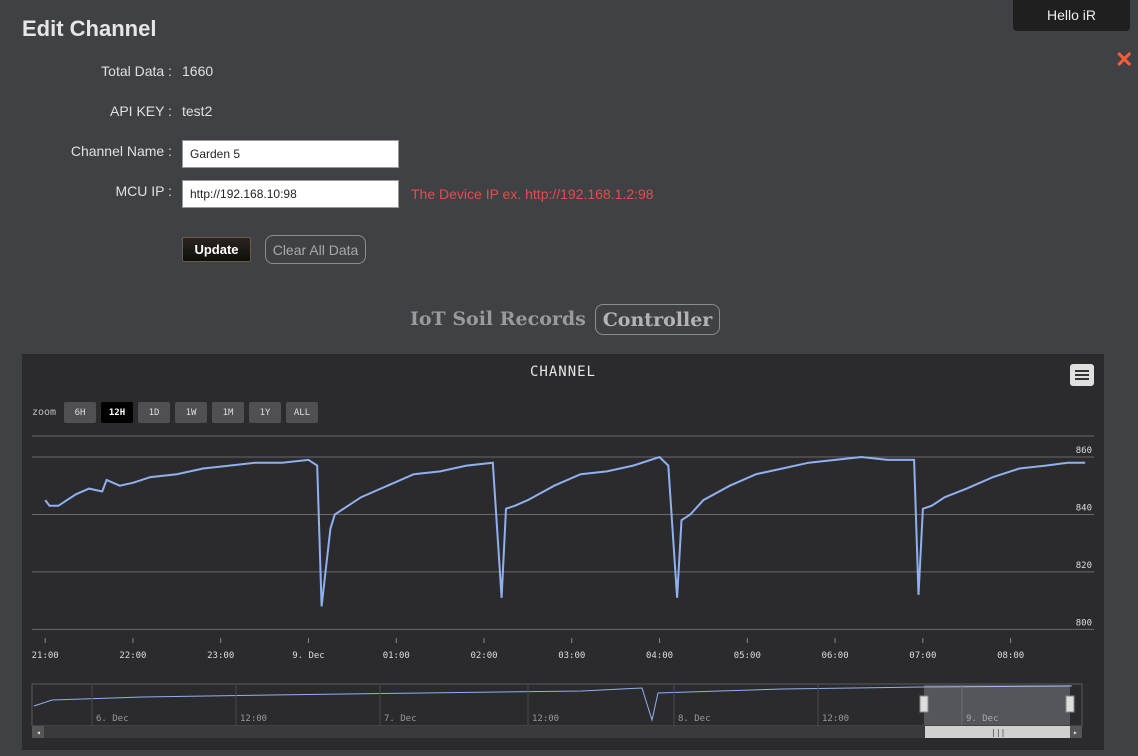 Image resolution: width=1138 pixels, height=756 pixels. I want to click on navigator-label: 6. Dec, so click(112, 719).